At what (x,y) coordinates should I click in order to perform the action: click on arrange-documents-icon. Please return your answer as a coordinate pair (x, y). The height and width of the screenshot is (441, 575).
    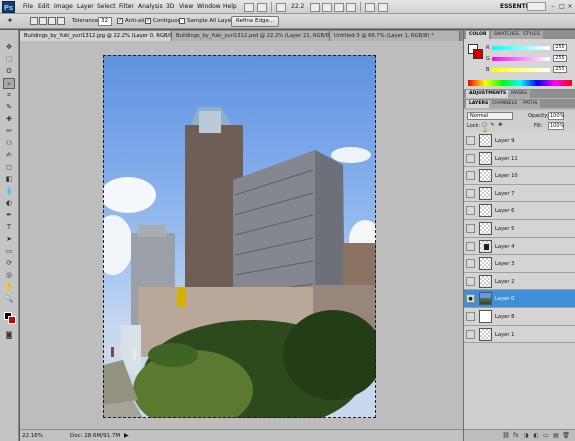
    Looking at the image, I should click on (351, 7).